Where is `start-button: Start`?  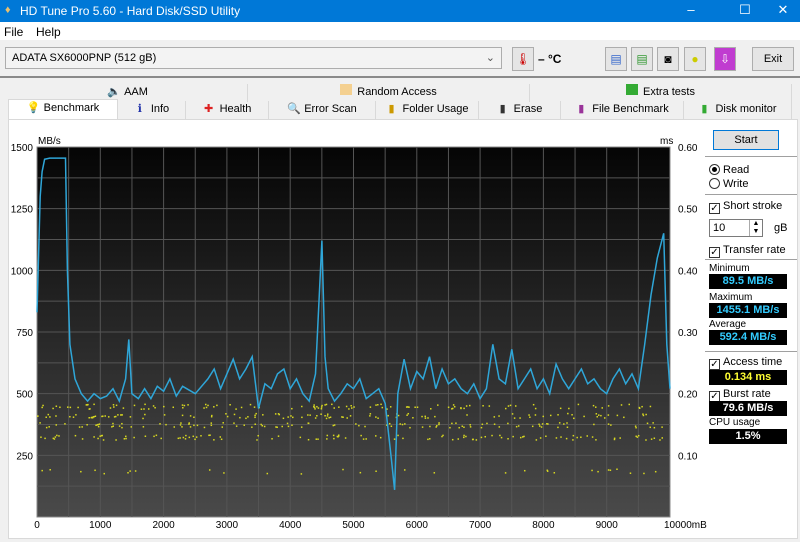
start-button: Start is located at coordinates (746, 140).